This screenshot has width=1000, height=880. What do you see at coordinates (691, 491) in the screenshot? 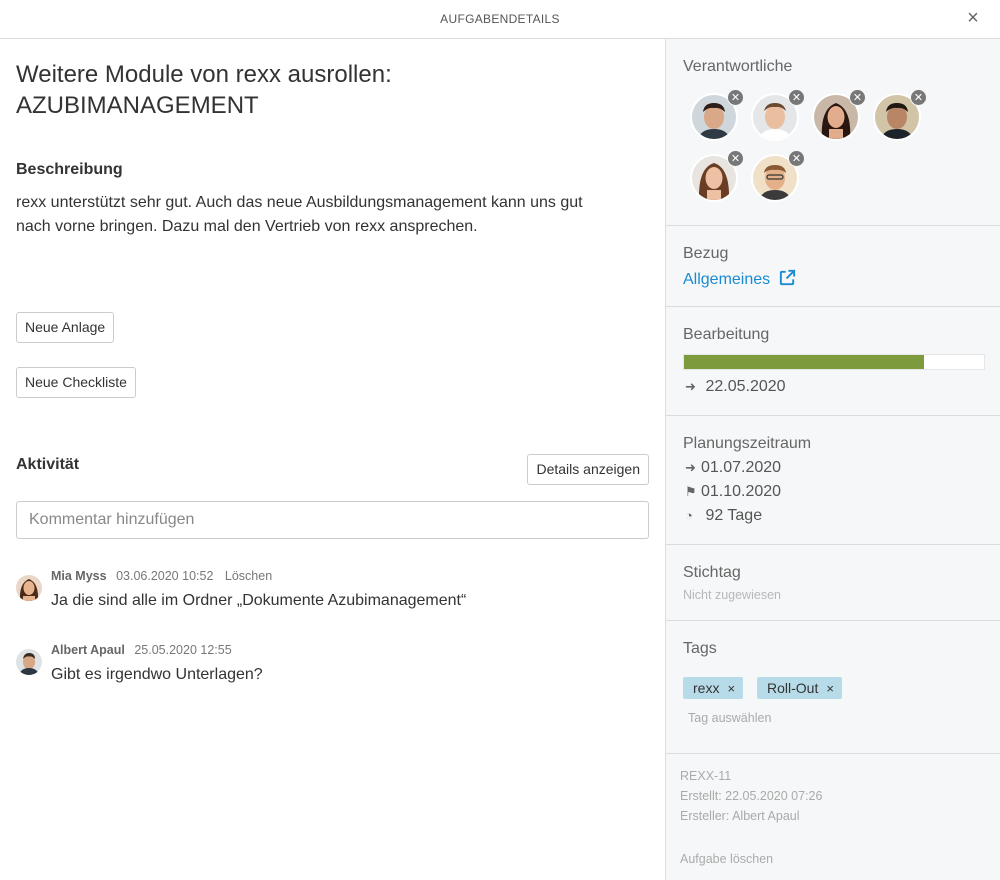
I see `flag-checkered-icon: ⚑` at bounding box center [691, 491].